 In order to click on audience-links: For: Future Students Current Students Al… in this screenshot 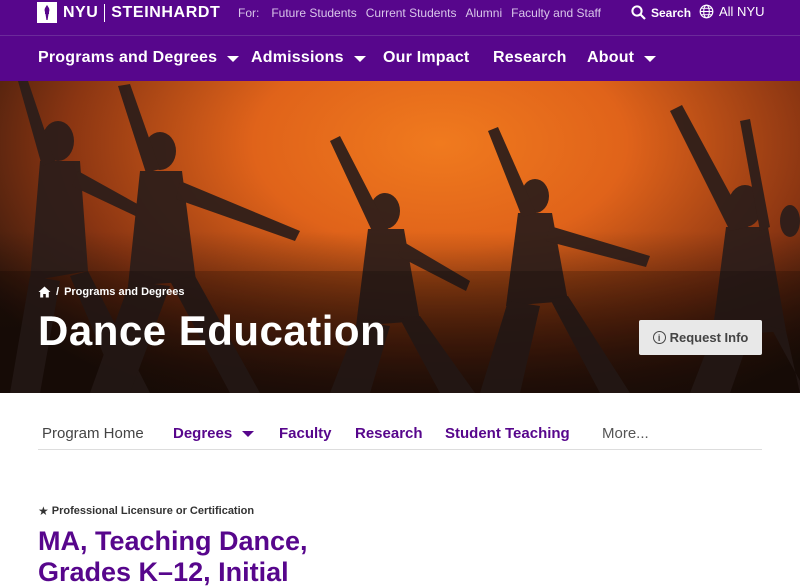, I will do `click(424, 13)`.